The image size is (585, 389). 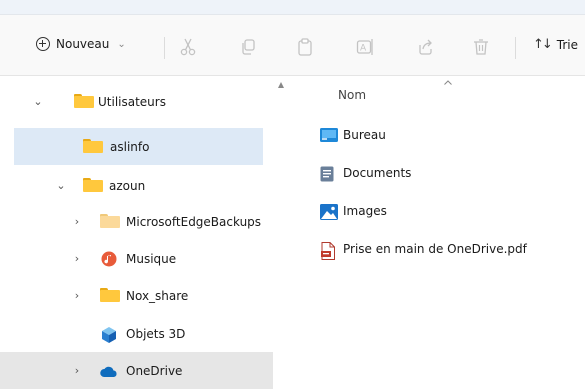 I want to click on svg-text: A, so click(x=363, y=49).